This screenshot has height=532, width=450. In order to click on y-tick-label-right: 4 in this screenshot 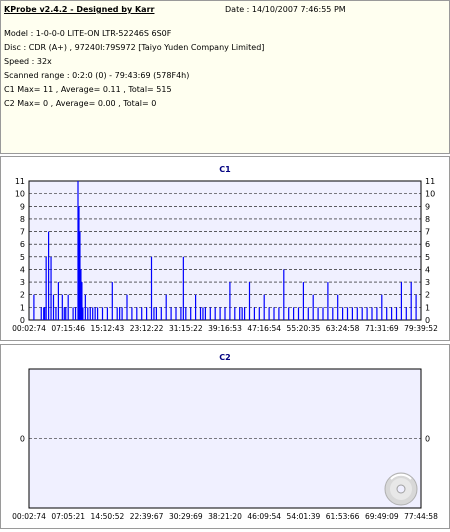, I will do `click(427, 269)`.